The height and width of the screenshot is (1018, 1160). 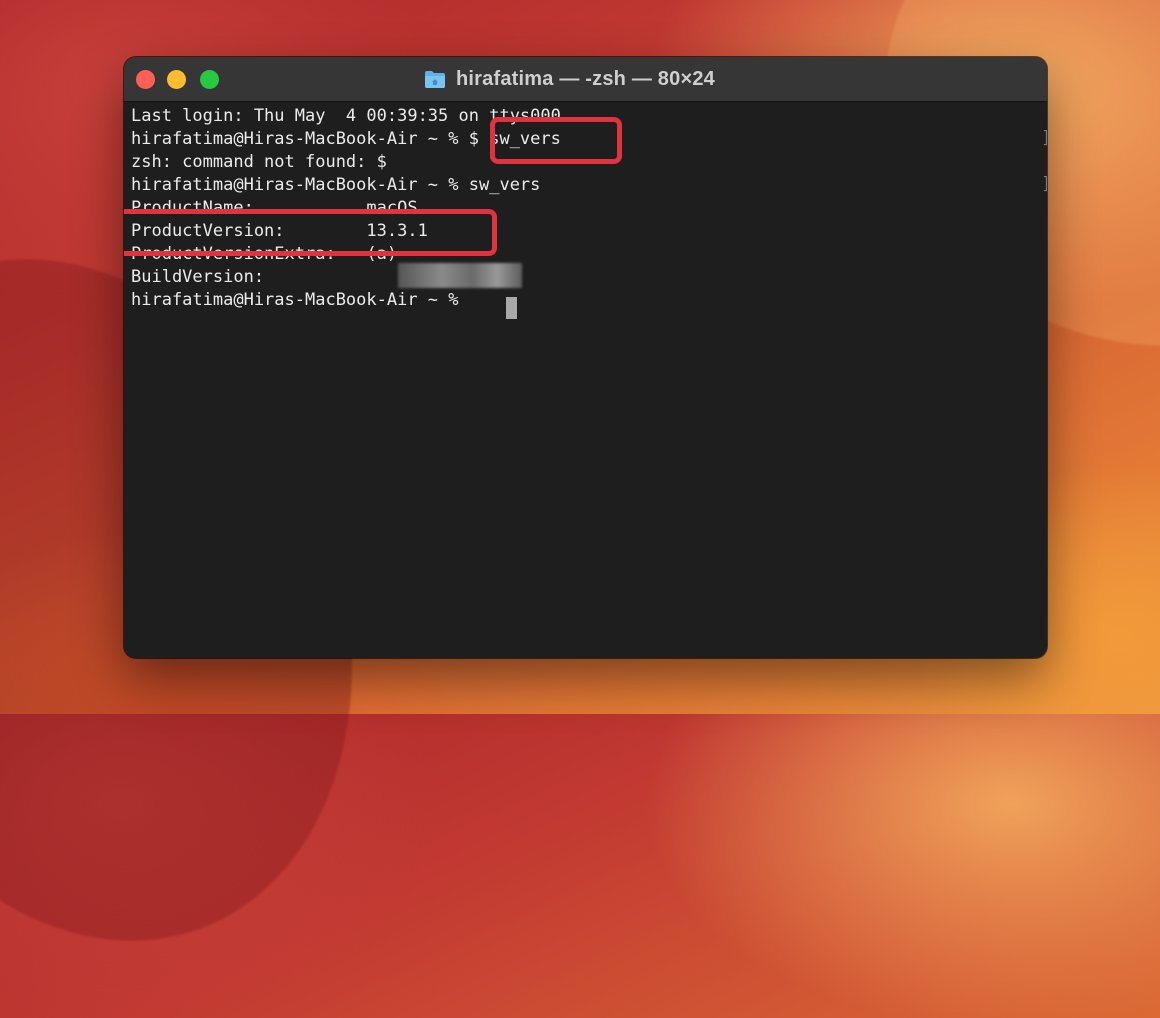 What do you see at coordinates (249, 277) in the screenshot?
I see `terminal-line: BuildVersion:` at bounding box center [249, 277].